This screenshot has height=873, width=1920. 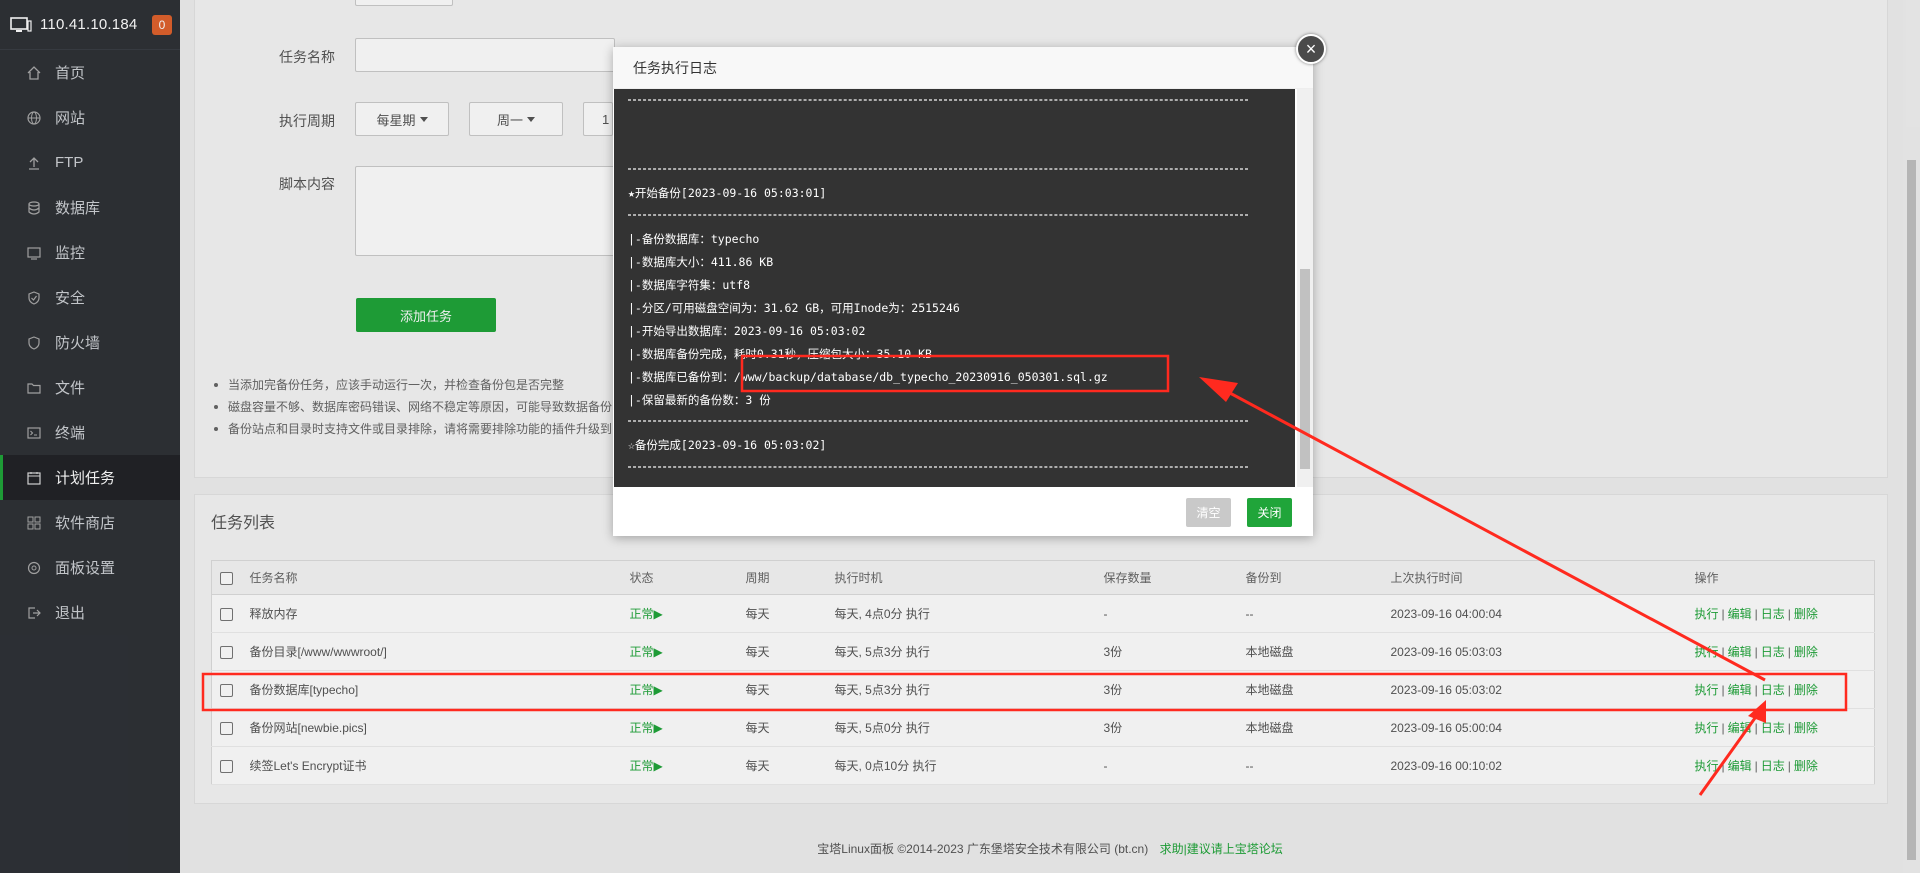 What do you see at coordinates (90, 207) in the screenshot?
I see `sidebar-item-database: 数据库` at bounding box center [90, 207].